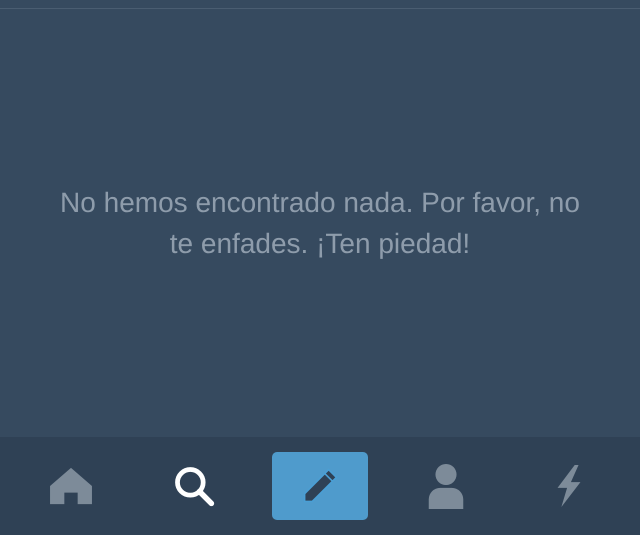 This screenshot has height=535, width=640. I want to click on compose-button, so click(320, 486).